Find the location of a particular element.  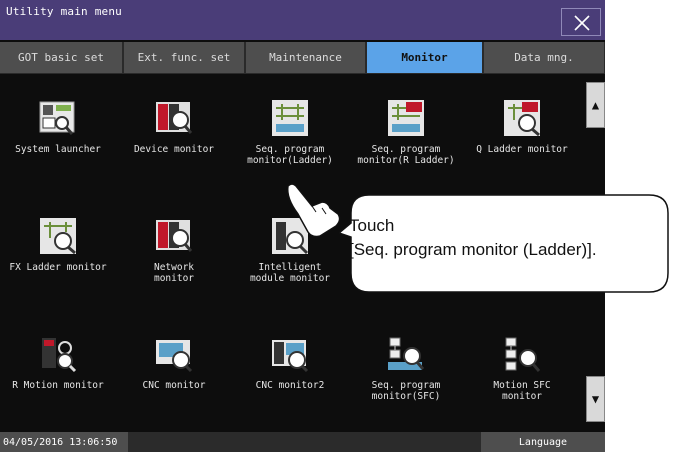

cnc-monitor2-icon is located at coordinates (290, 356).